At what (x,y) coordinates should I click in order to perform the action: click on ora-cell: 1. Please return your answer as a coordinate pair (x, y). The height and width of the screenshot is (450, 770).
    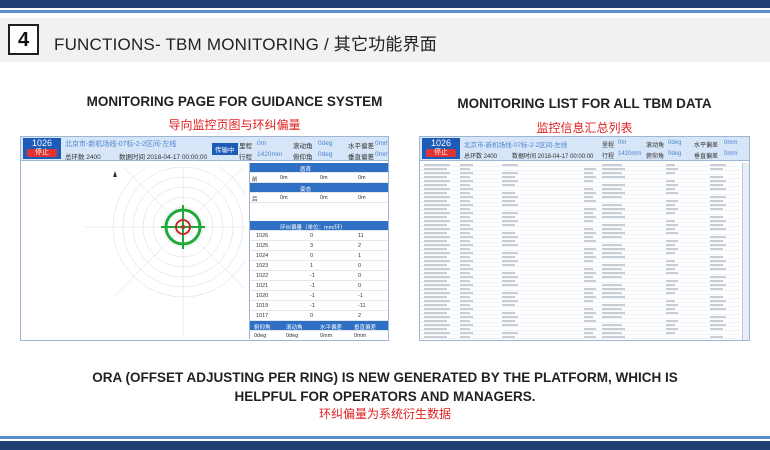
    Looking at the image, I should click on (312, 266).